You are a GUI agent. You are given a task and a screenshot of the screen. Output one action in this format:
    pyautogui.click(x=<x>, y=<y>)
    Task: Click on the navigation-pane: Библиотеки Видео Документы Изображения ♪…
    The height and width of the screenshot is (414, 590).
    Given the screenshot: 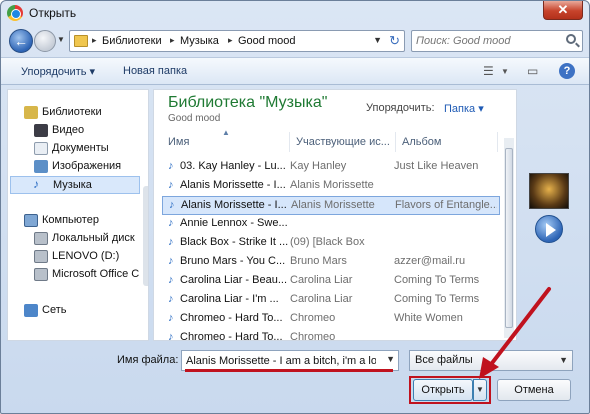 What is the action you would take?
    pyautogui.click(x=78, y=215)
    